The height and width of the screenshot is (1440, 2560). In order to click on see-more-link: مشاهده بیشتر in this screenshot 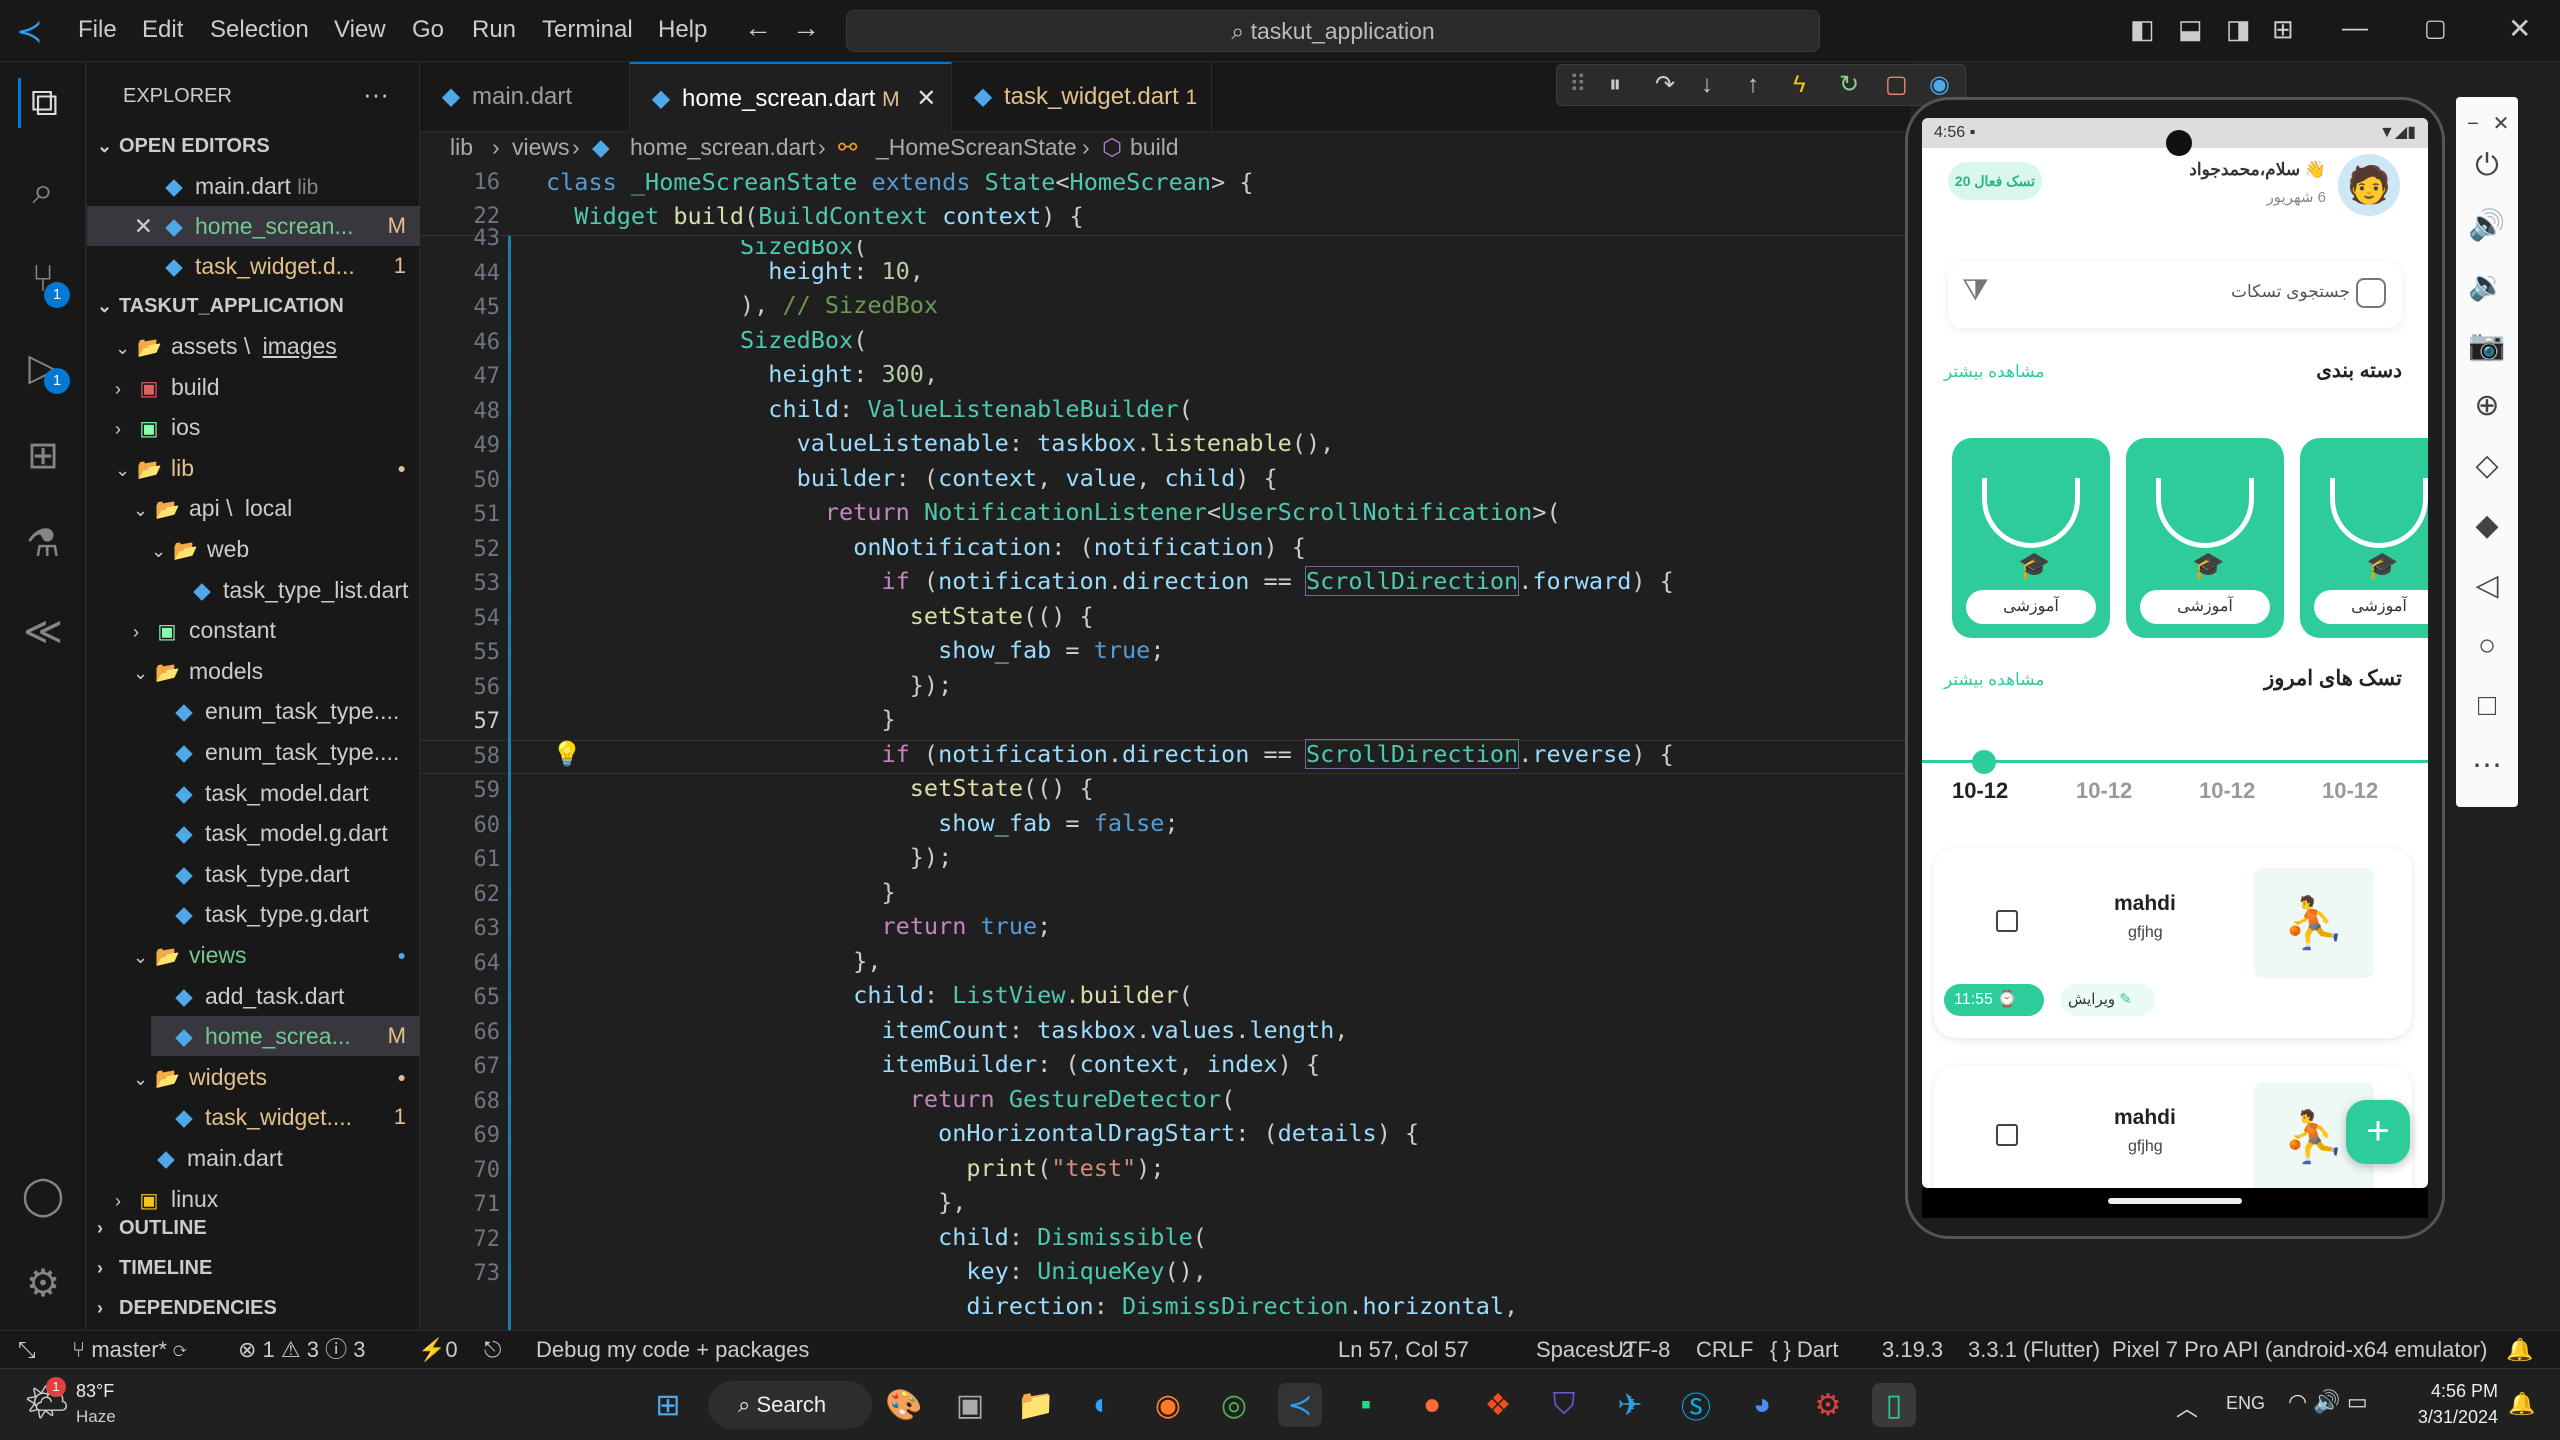, I will do `click(1994, 372)`.